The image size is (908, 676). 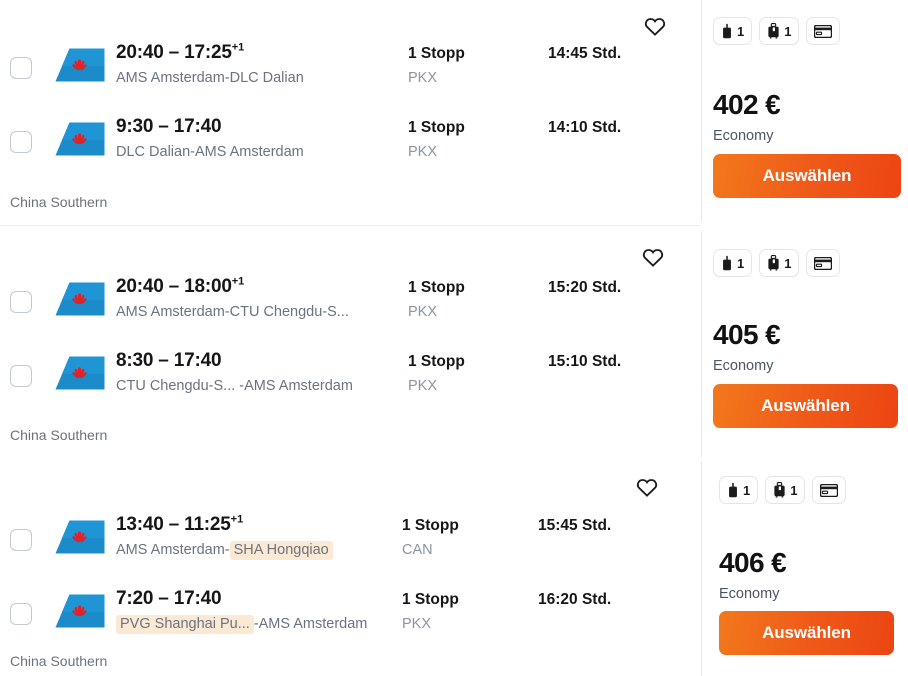 What do you see at coordinates (174, 286) in the screenshot?
I see `leg-time-text: 20:40 – 18:00` at bounding box center [174, 286].